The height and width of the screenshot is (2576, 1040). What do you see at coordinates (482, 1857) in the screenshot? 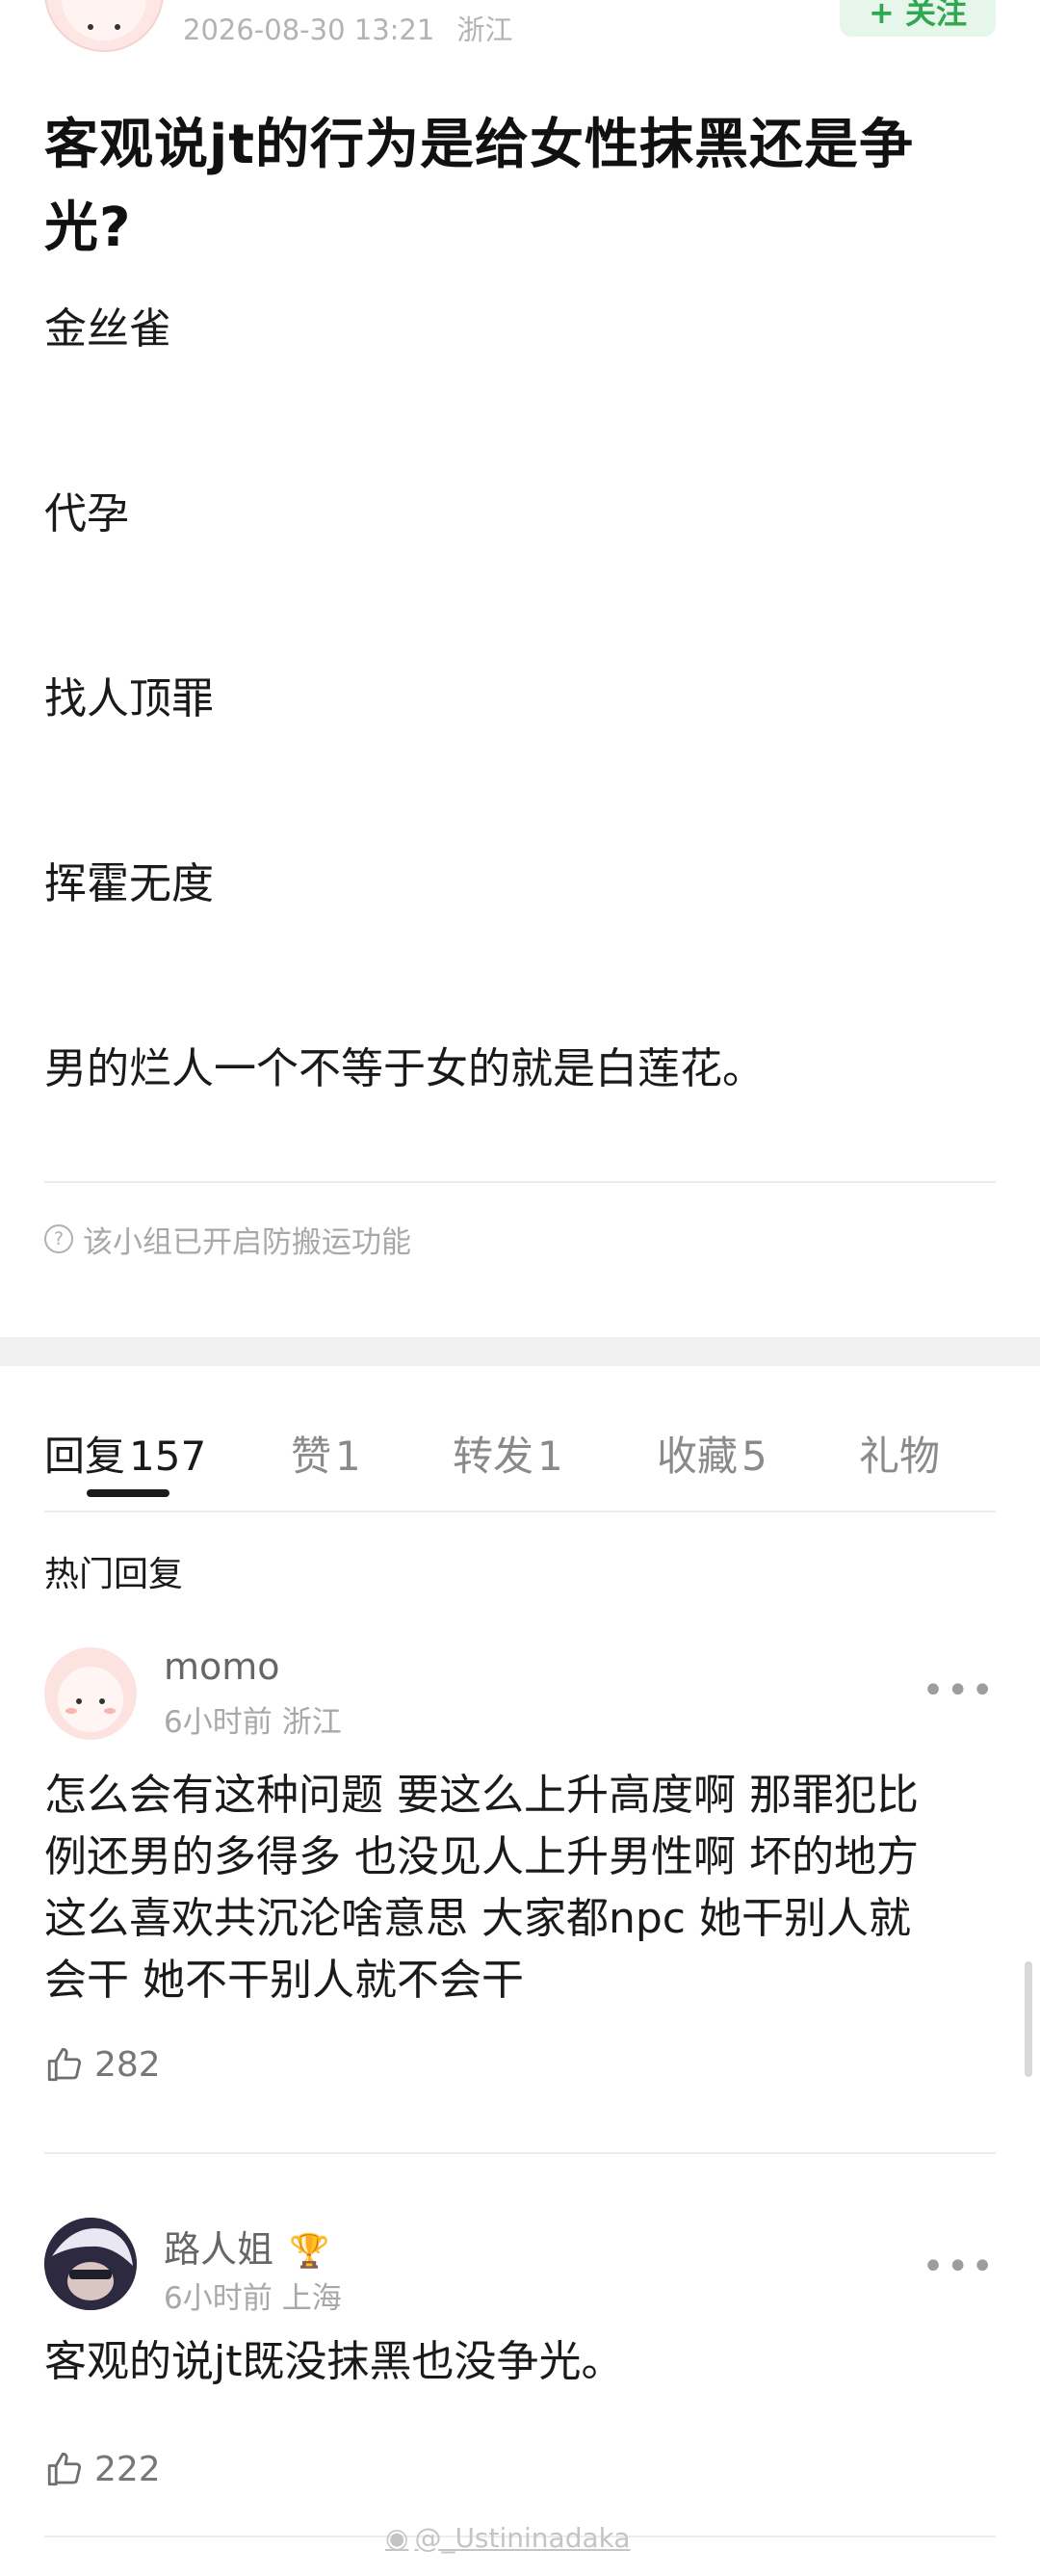
I see `comment-line: 例还男的多得多 也没见人上升男性啊 坏的地方` at bounding box center [482, 1857].